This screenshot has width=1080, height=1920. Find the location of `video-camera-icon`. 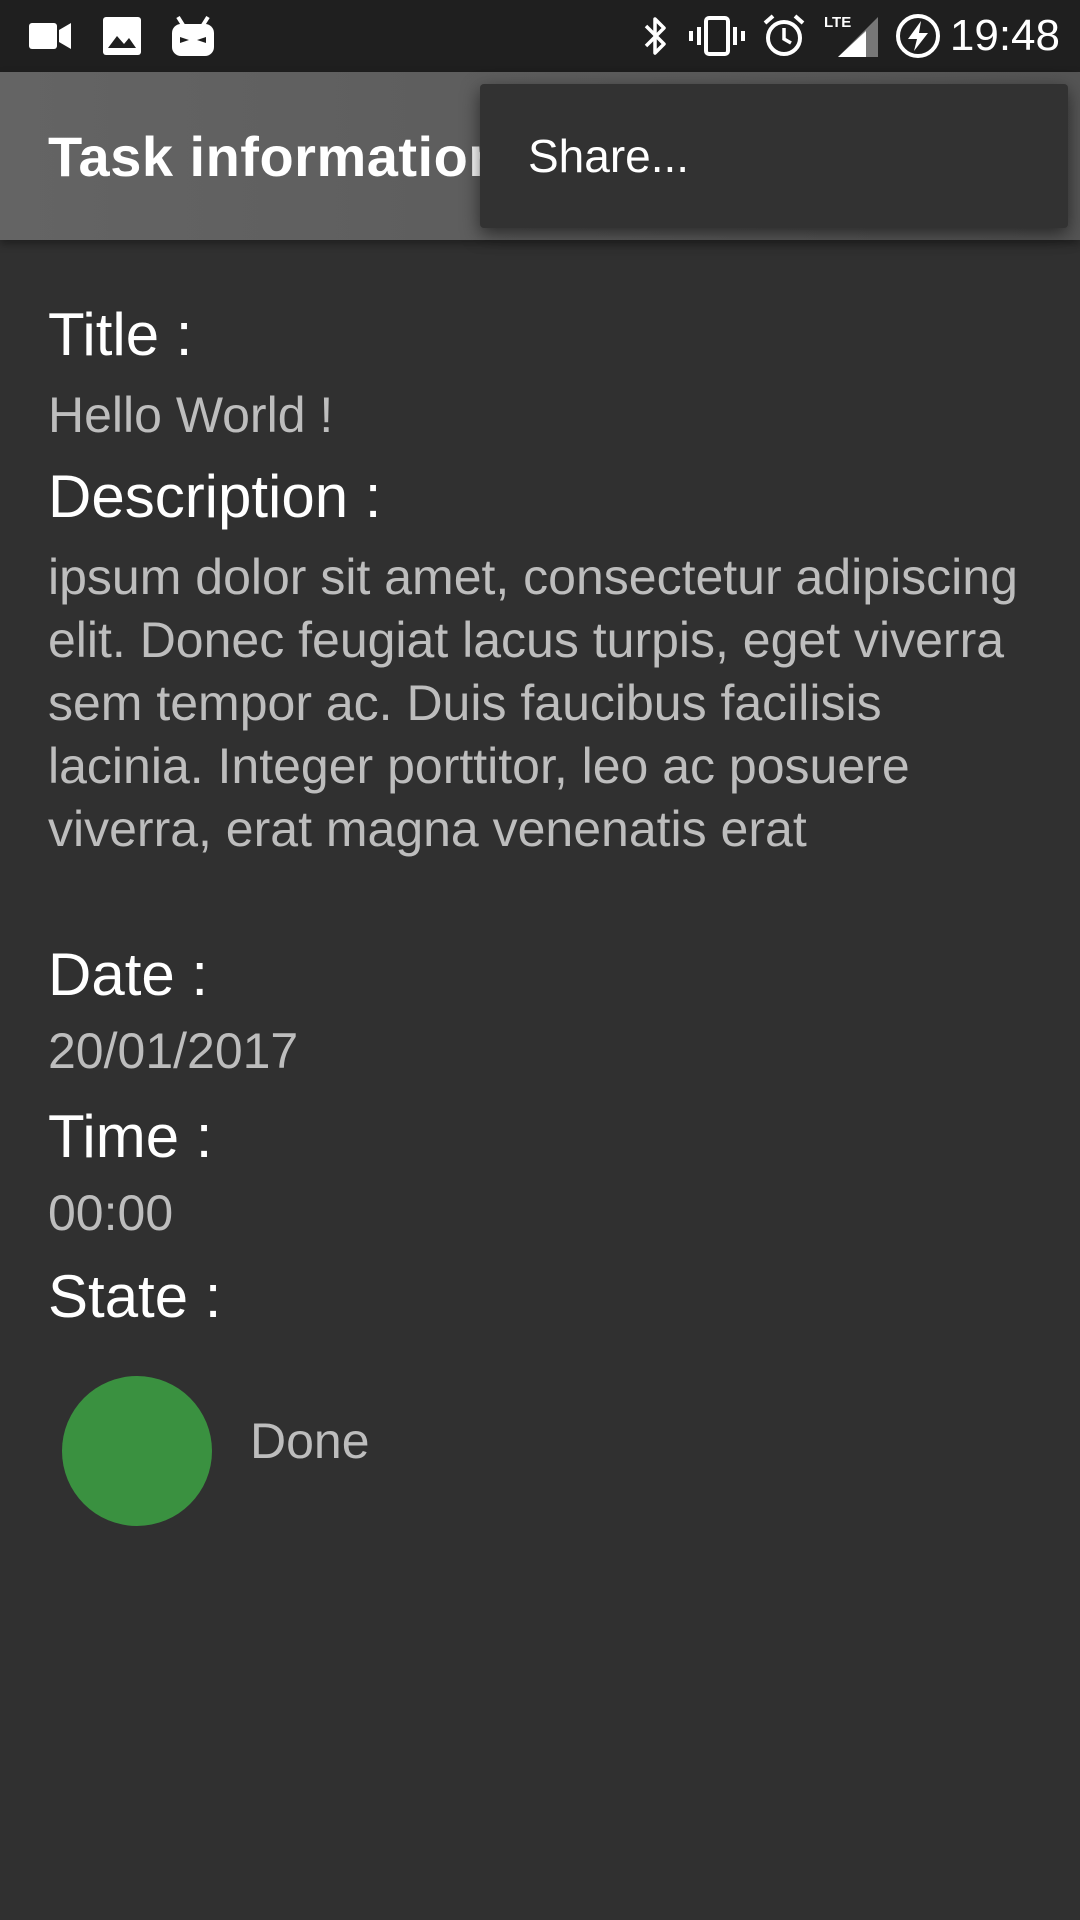

video-camera-icon is located at coordinates (50, 36).